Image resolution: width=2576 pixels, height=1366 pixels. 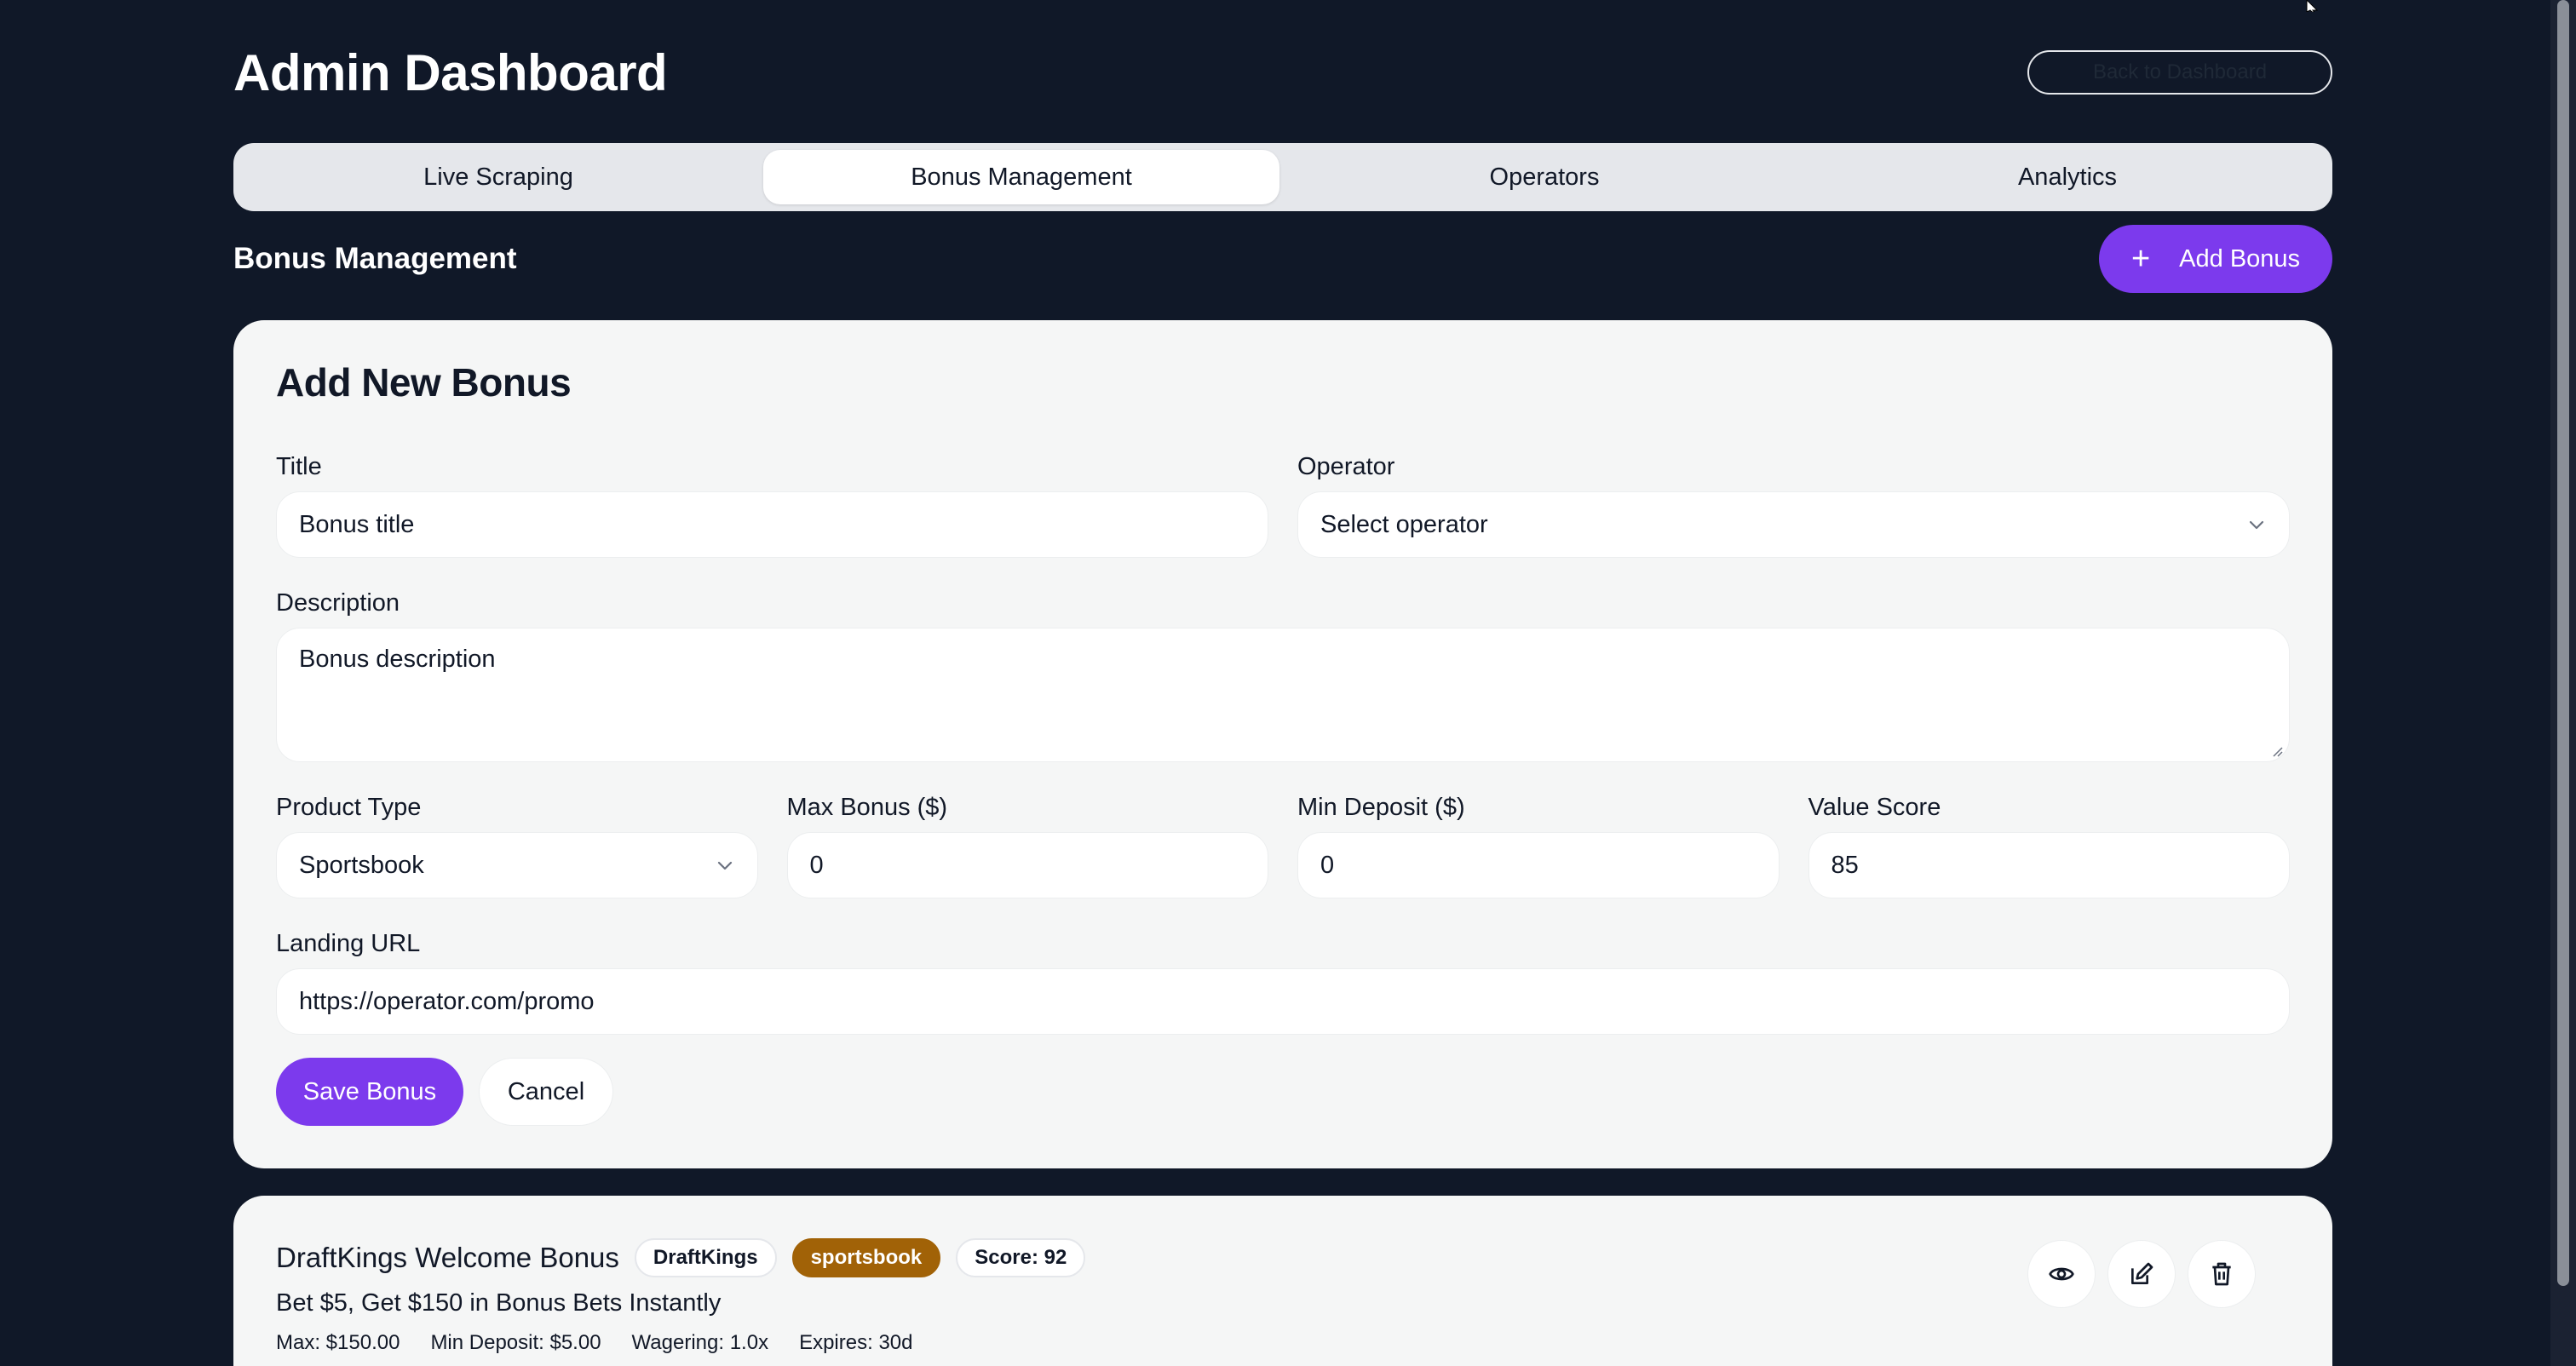 What do you see at coordinates (2240, 258) in the screenshot?
I see `add-bonus-label: Add Bonus` at bounding box center [2240, 258].